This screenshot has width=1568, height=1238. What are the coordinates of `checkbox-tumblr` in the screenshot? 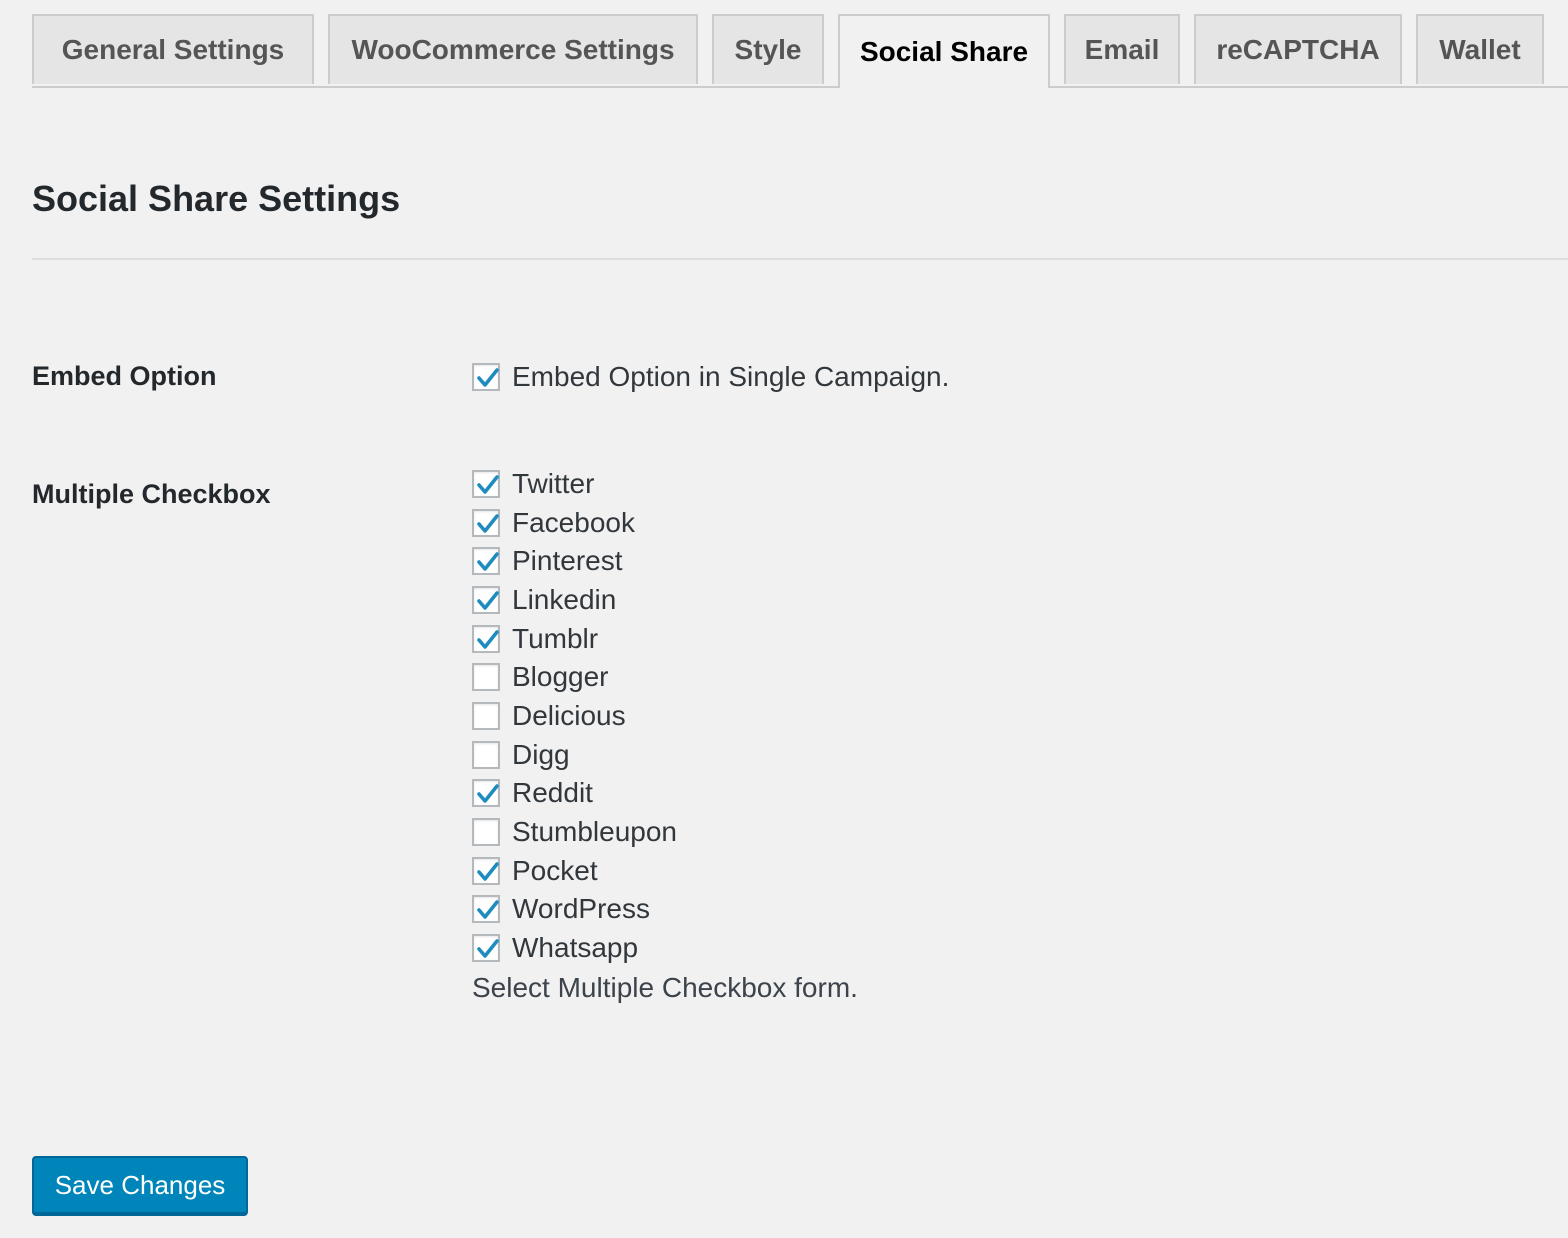 It's located at (486, 639).